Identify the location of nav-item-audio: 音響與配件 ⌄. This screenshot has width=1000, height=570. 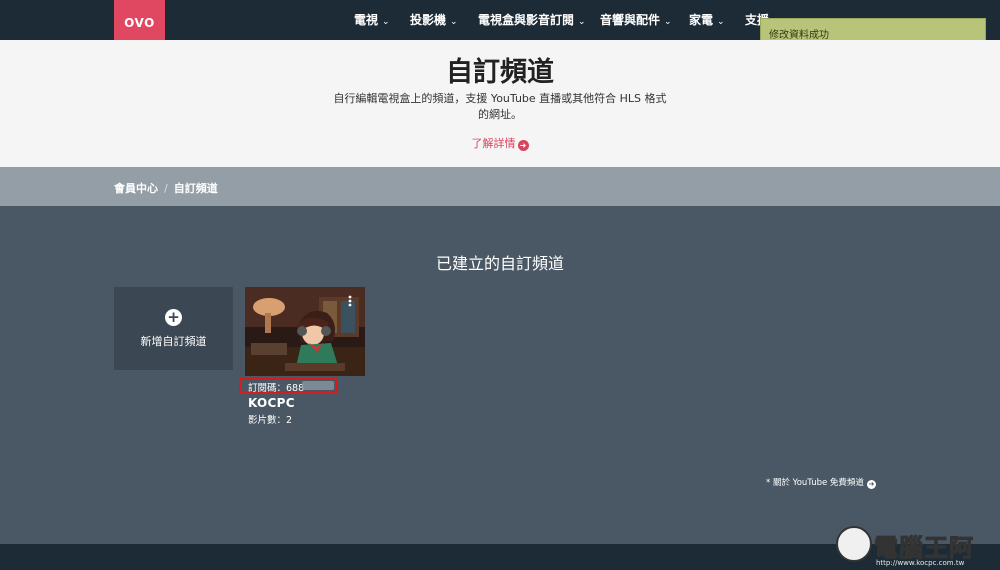
(636, 19).